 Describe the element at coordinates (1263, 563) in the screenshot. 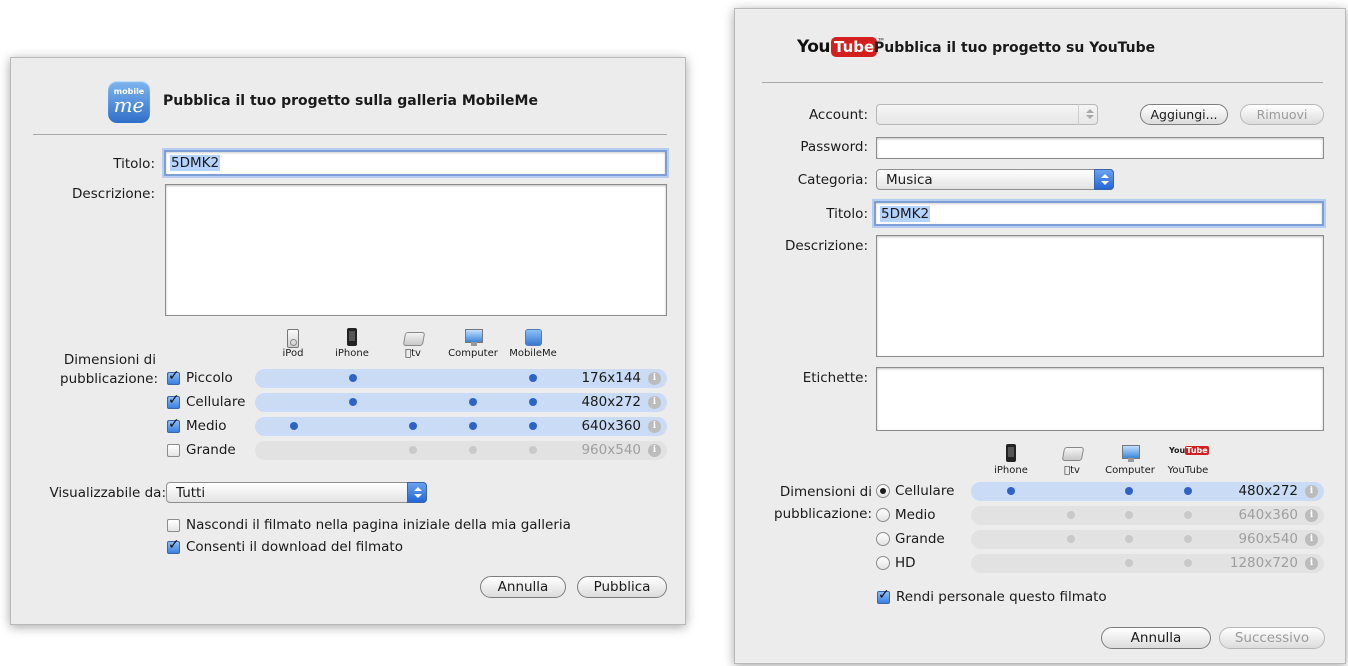

I see `size-resolution: 1280x720` at that location.